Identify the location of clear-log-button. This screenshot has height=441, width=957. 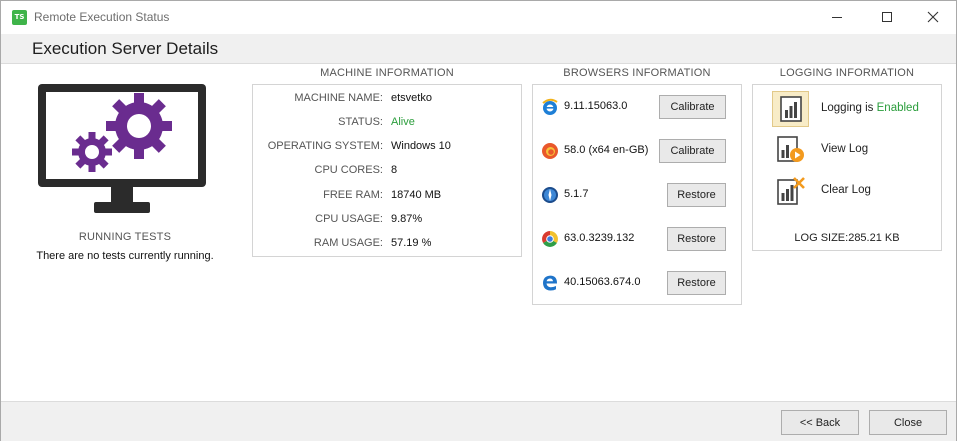
(790, 191).